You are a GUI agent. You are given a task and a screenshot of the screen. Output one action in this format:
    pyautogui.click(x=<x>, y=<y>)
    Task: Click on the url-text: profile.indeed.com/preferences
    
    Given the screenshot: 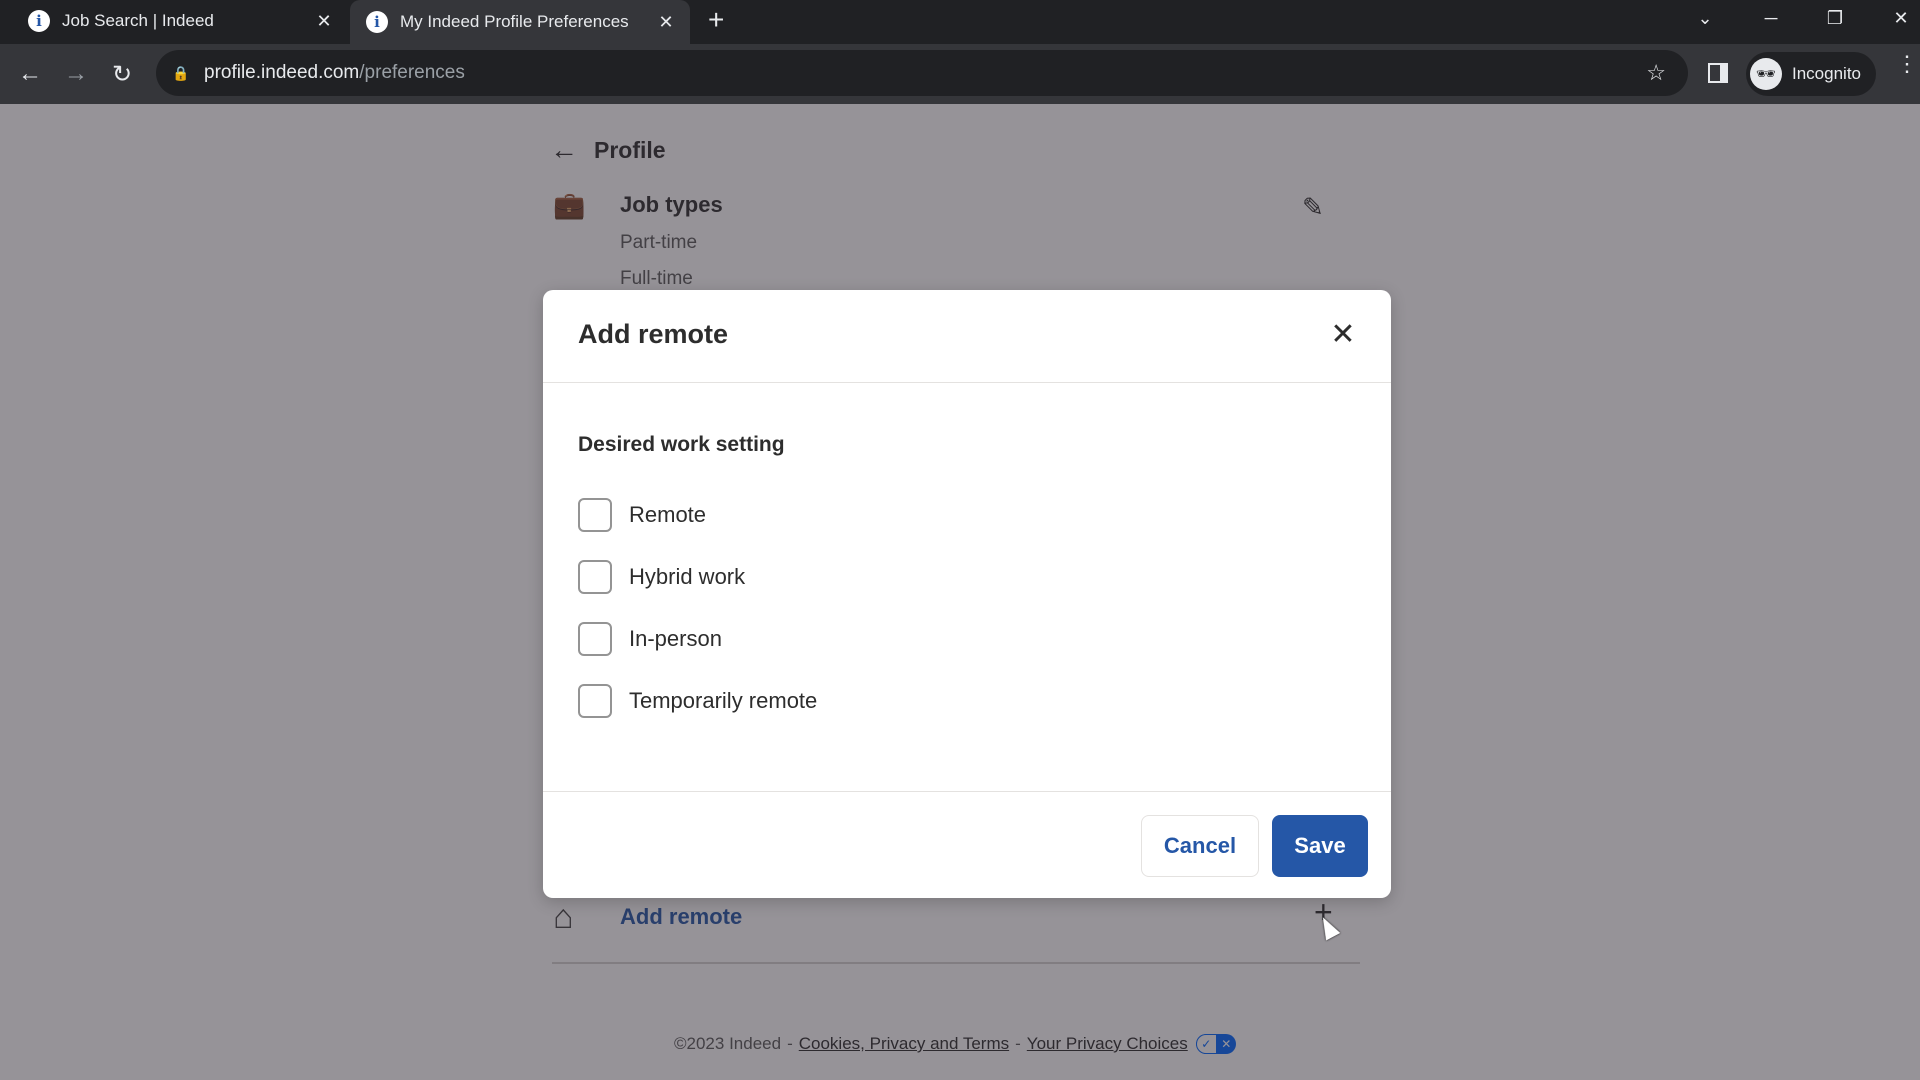 What is the action you would take?
    pyautogui.click(x=334, y=73)
    